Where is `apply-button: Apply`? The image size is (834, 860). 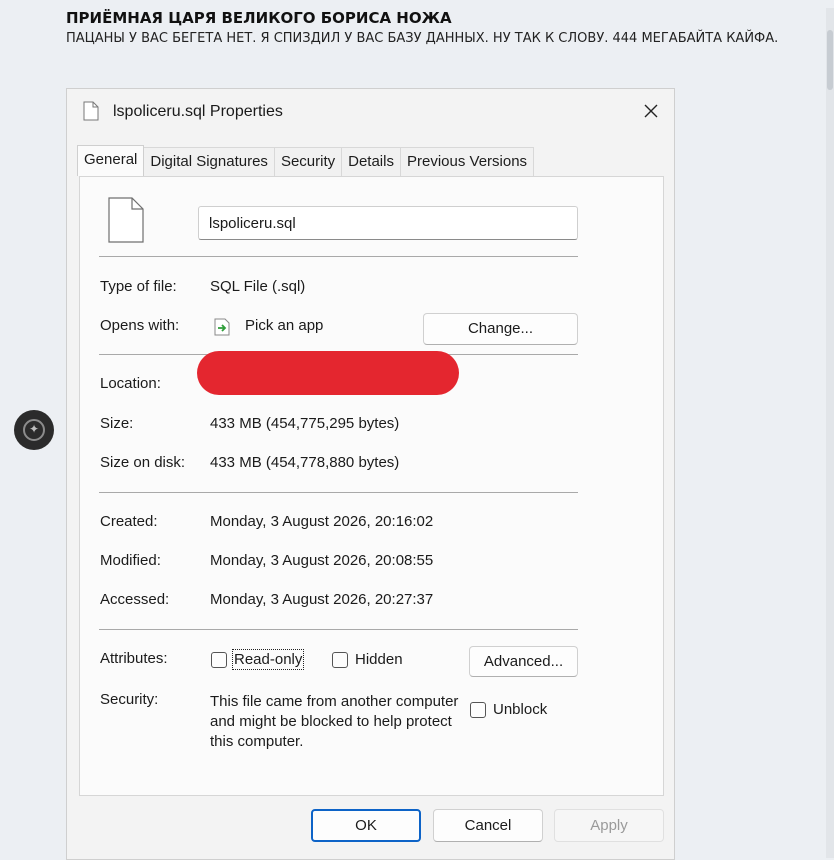 apply-button: Apply is located at coordinates (609, 825).